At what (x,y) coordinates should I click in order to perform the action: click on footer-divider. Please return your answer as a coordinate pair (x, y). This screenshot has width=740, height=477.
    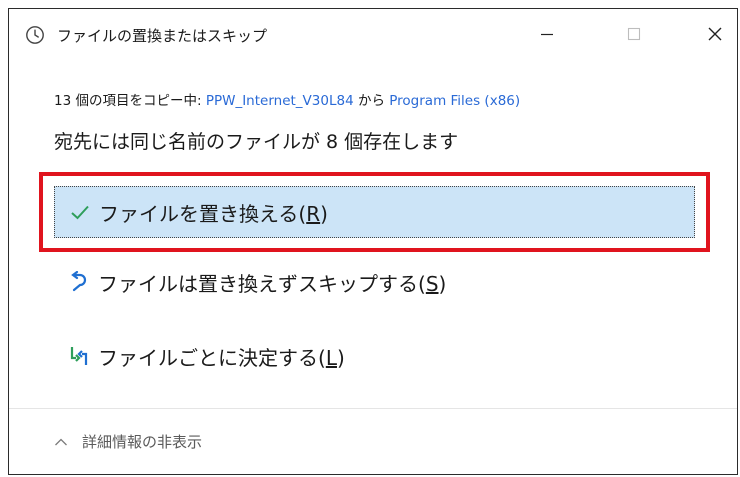
    Looking at the image, I should click on (373, 408).